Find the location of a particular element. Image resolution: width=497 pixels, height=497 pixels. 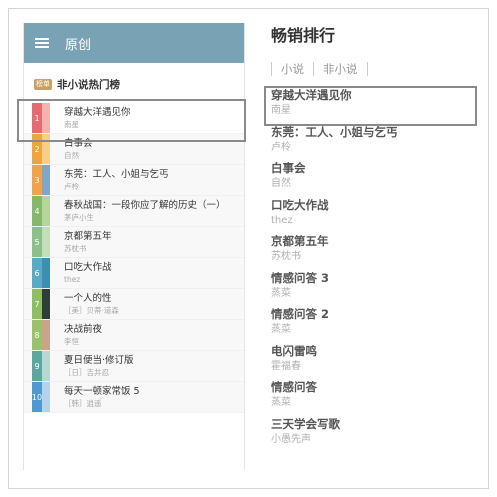

rank-number: 7 is located at coordinates (37, 304).